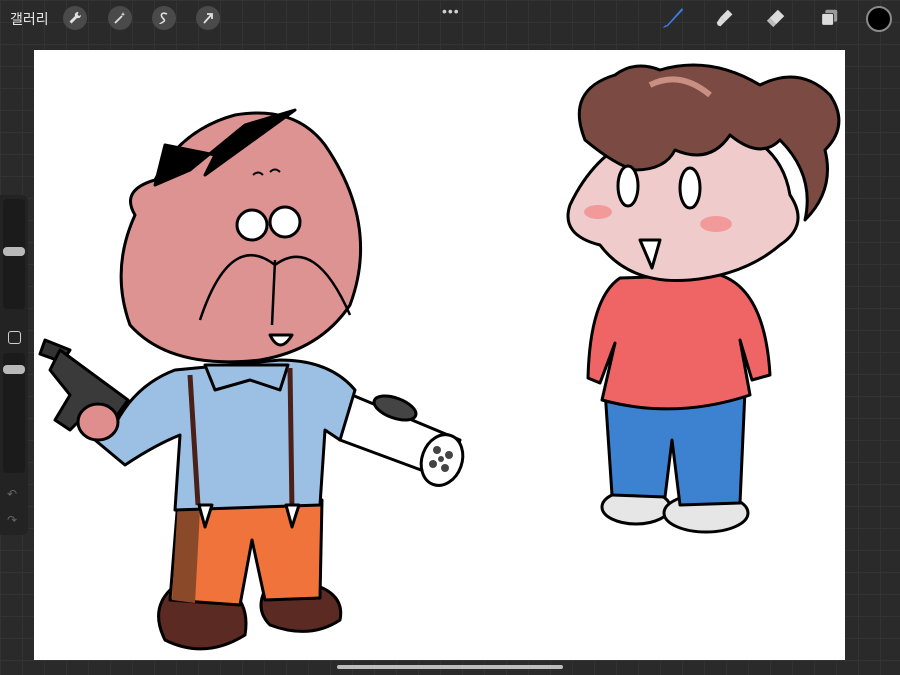 The width and height of the screenshot is (900, 675). I want to click on transform-arrow-icon, so click(208, 18).